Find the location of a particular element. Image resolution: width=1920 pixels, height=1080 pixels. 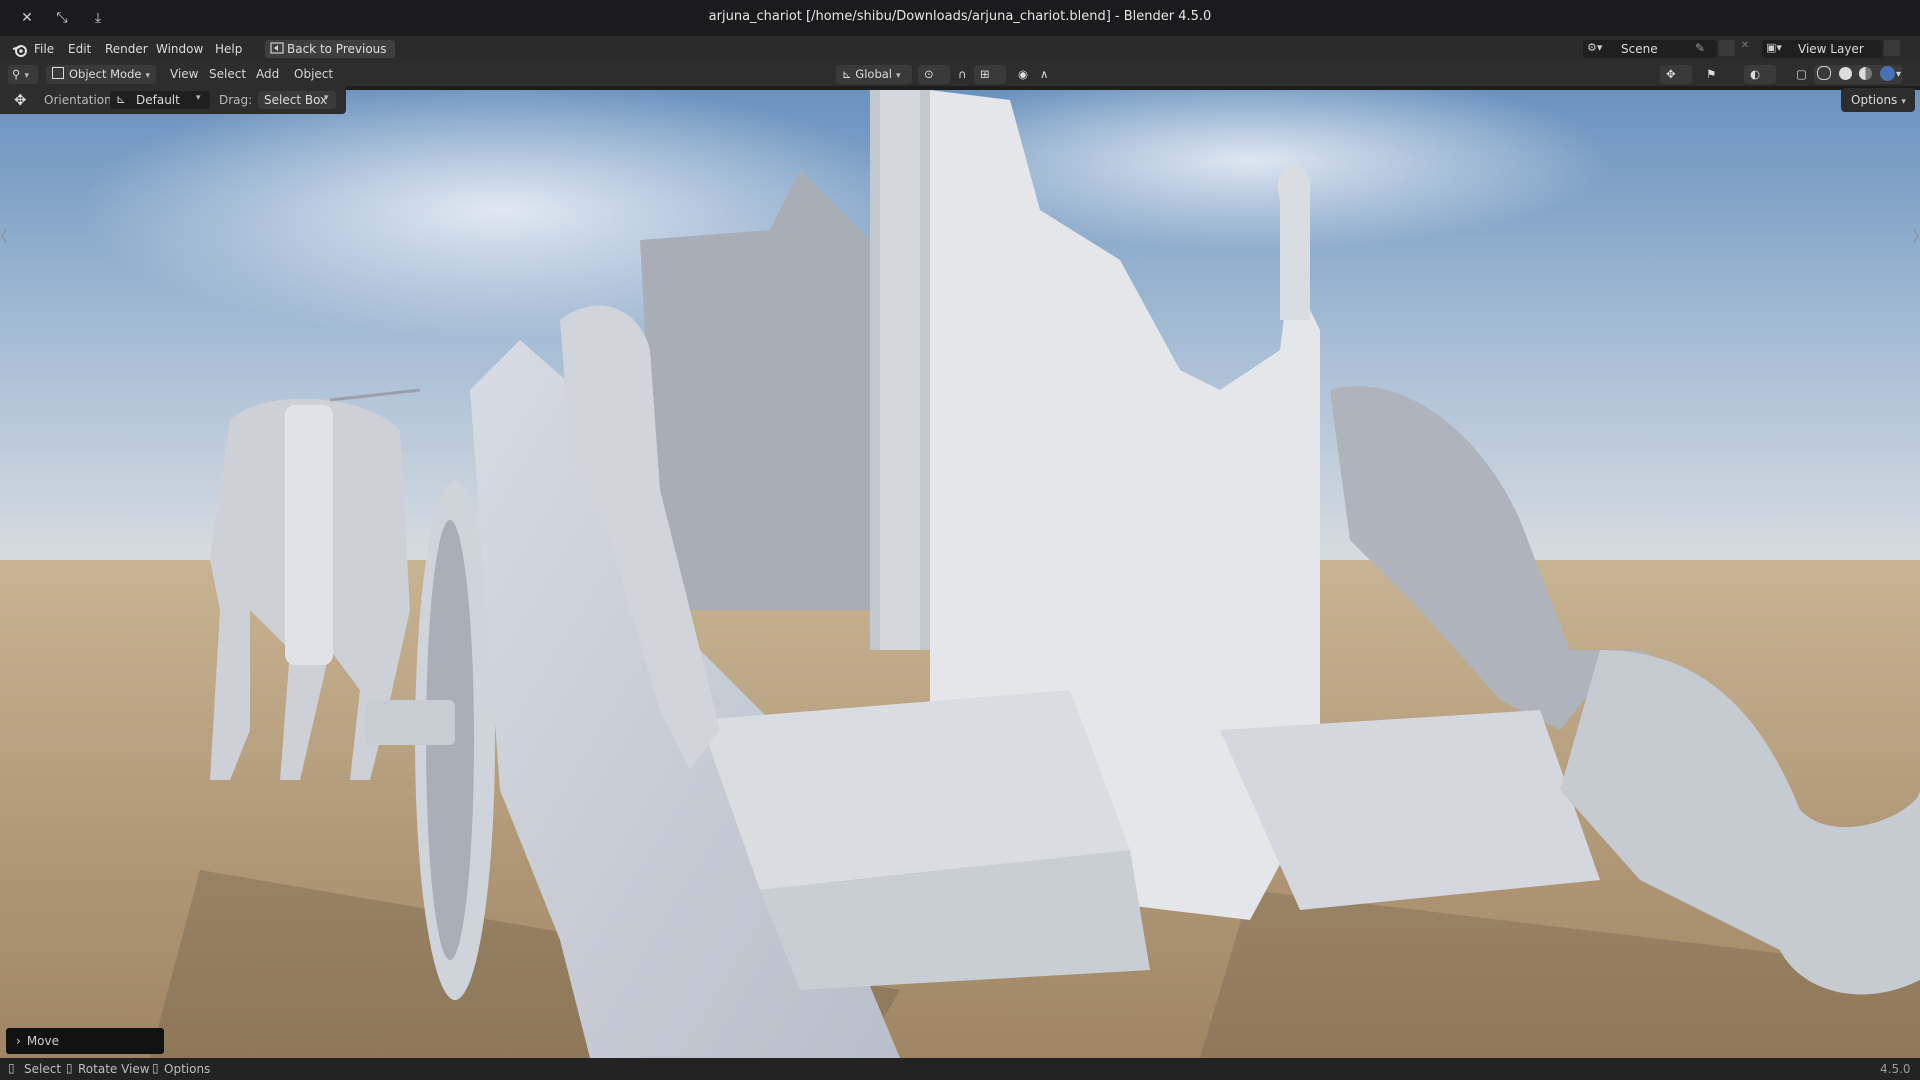

proportional-edit-toggle: ◉ is located at coordinates (1022, 74).